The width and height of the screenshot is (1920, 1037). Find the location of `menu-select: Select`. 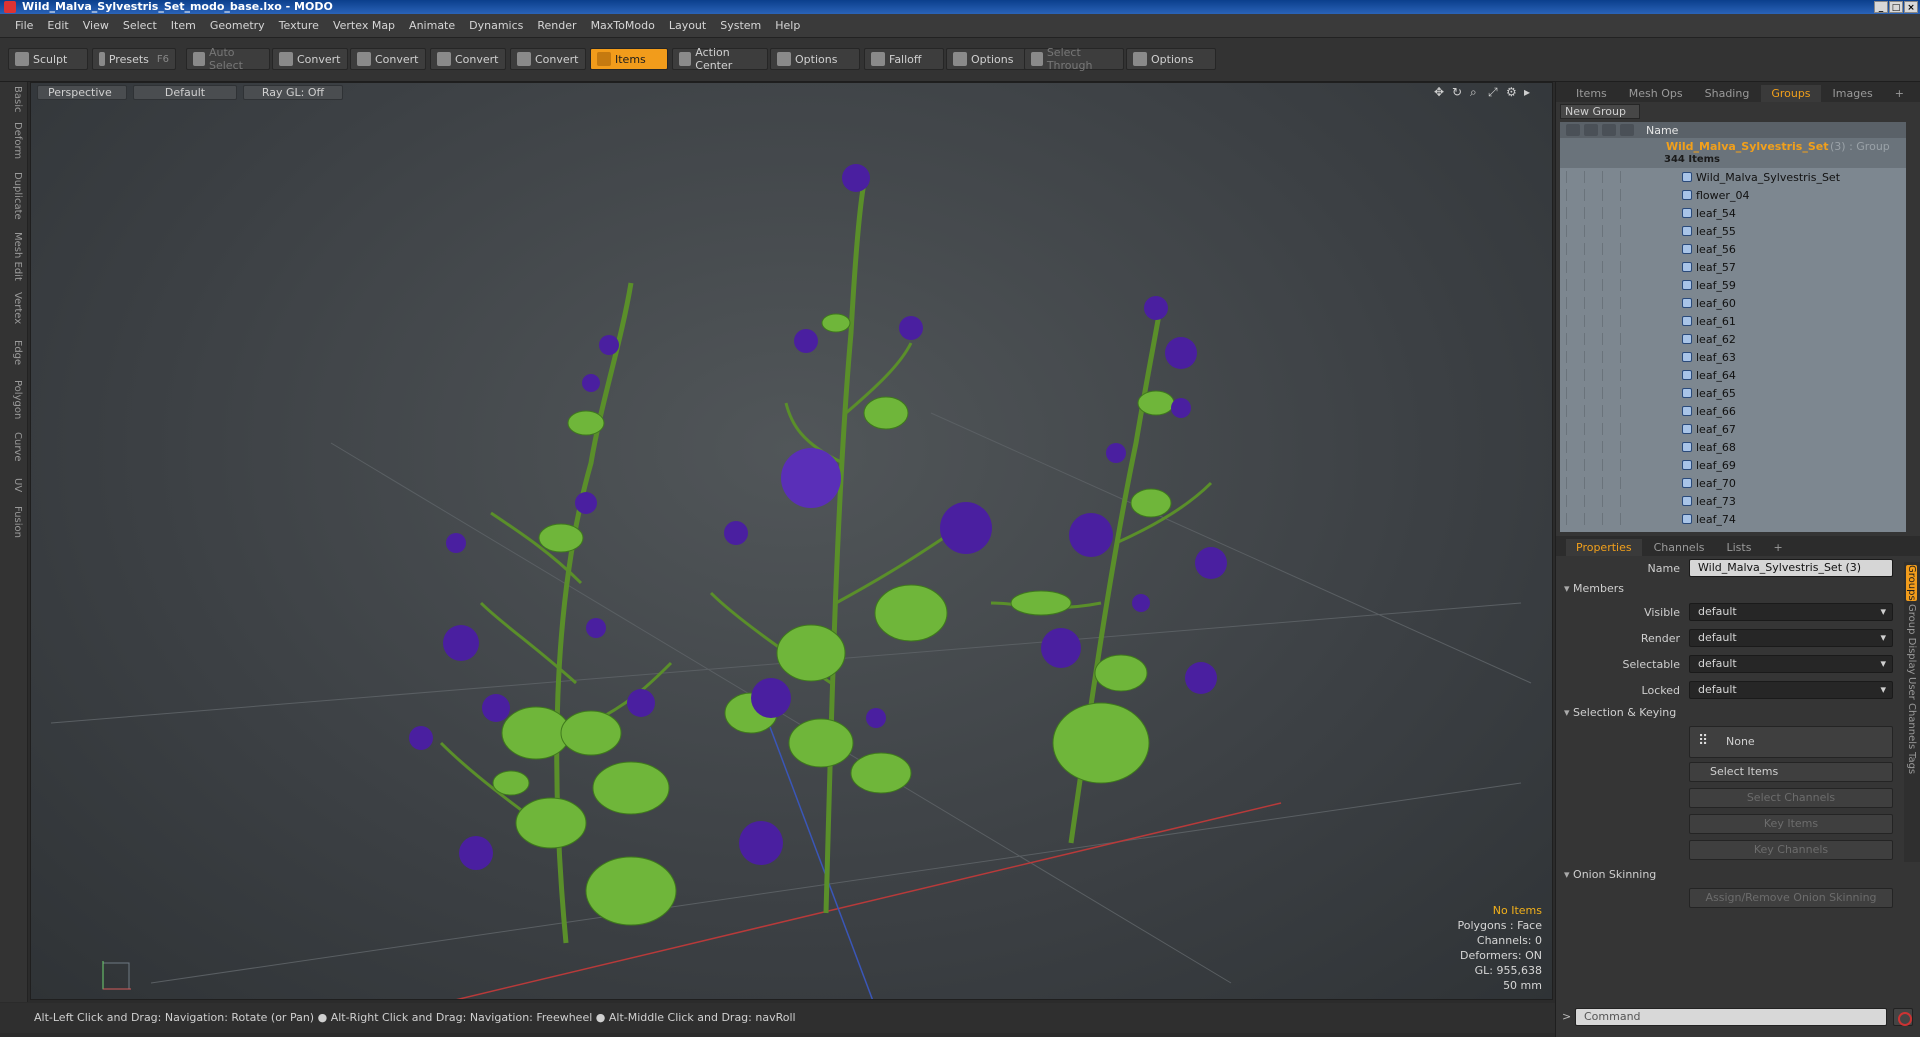

menu-select: Select is located at coordinates (140, 25).